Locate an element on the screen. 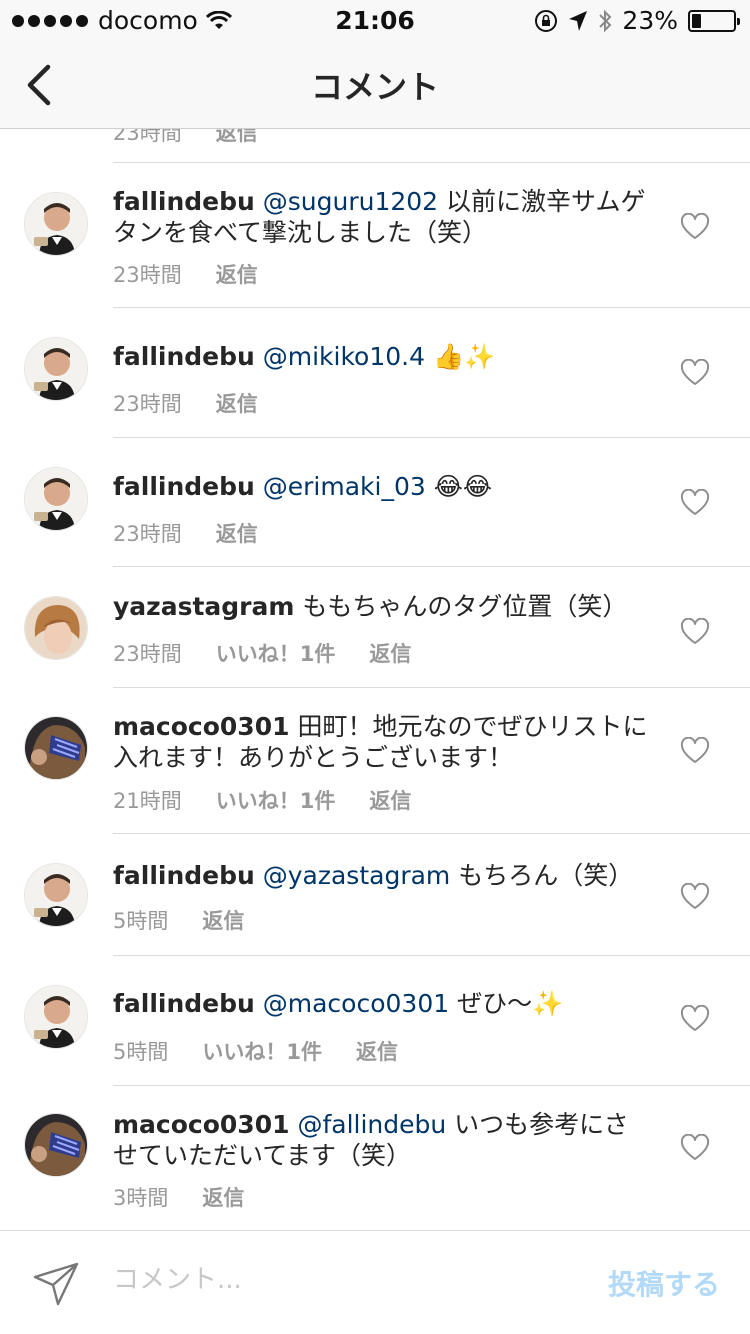 This screenshot has width=750, height=1334. comment-meta: 3時間 返信 is located at coordinates (178, 1197).